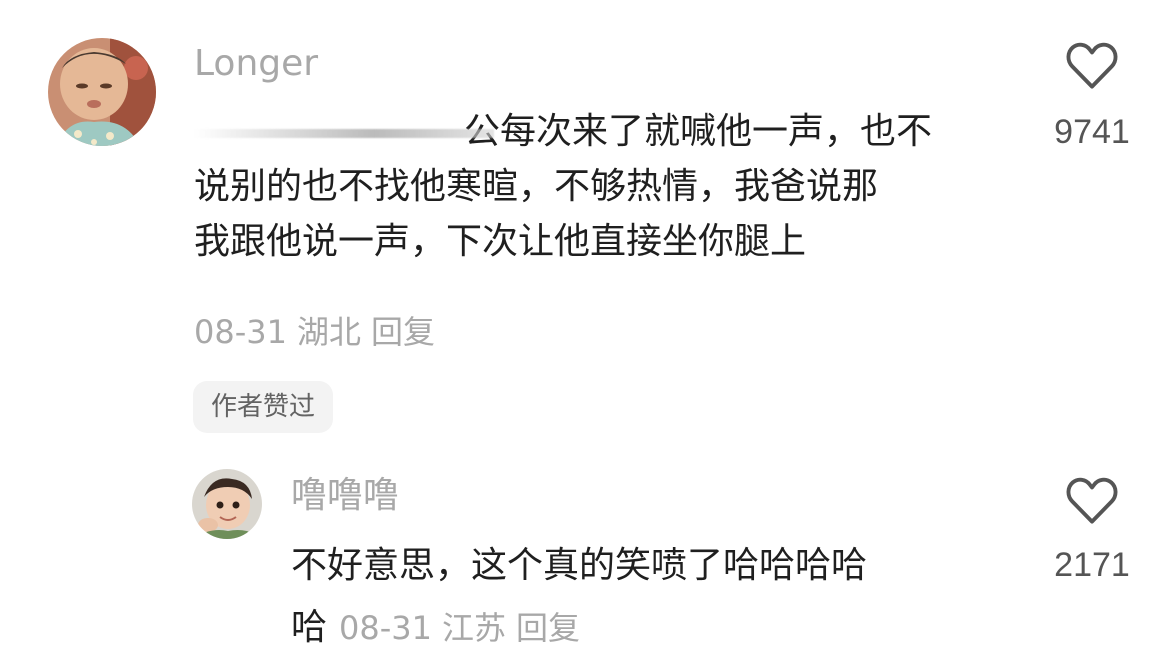  I want to click on commenter-avatar, so click(102, 92).